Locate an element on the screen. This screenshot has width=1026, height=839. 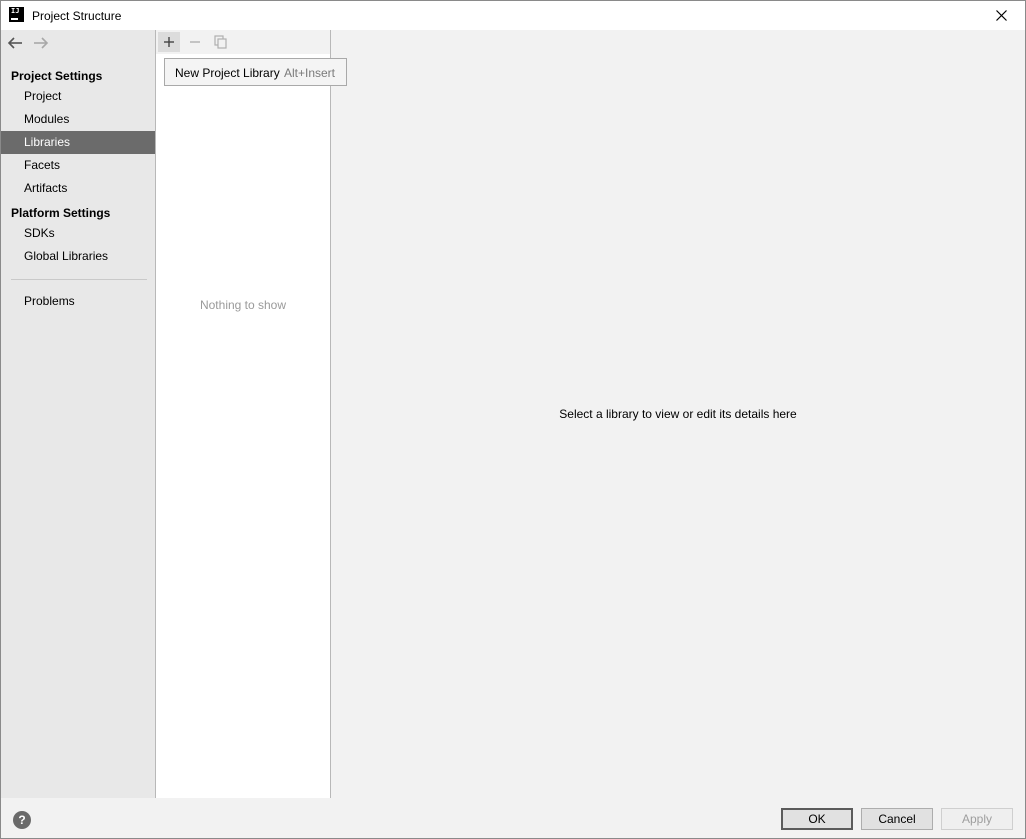
cancel-button: Cancel is located at coordinates (897, 819).